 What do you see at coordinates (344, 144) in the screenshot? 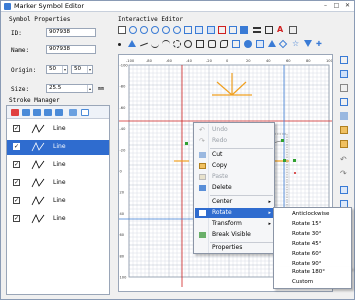
I see `paste-icon` at bounding box center [344, 144].